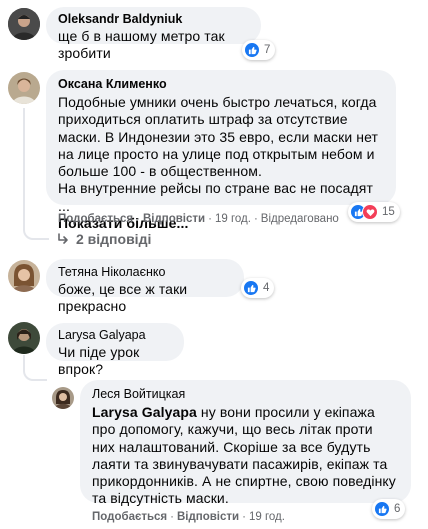 The width and height of the screenshot is (428, 529). What do you see at coordinates (144, 412) in the screenshot?
I see `mention-link: Larysa Galyapa` at bounding box center [144, 412].